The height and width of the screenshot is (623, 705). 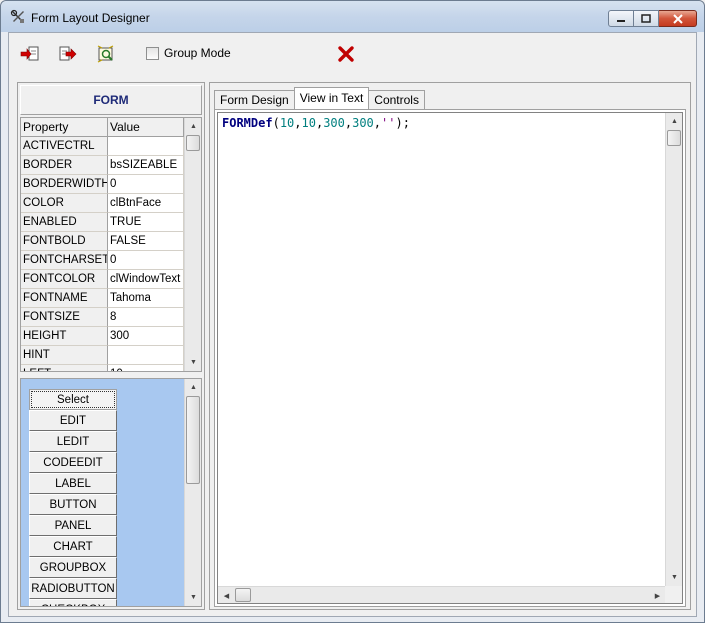 I want to click on palette-item: LEDIT, so click(x=73, y=441).